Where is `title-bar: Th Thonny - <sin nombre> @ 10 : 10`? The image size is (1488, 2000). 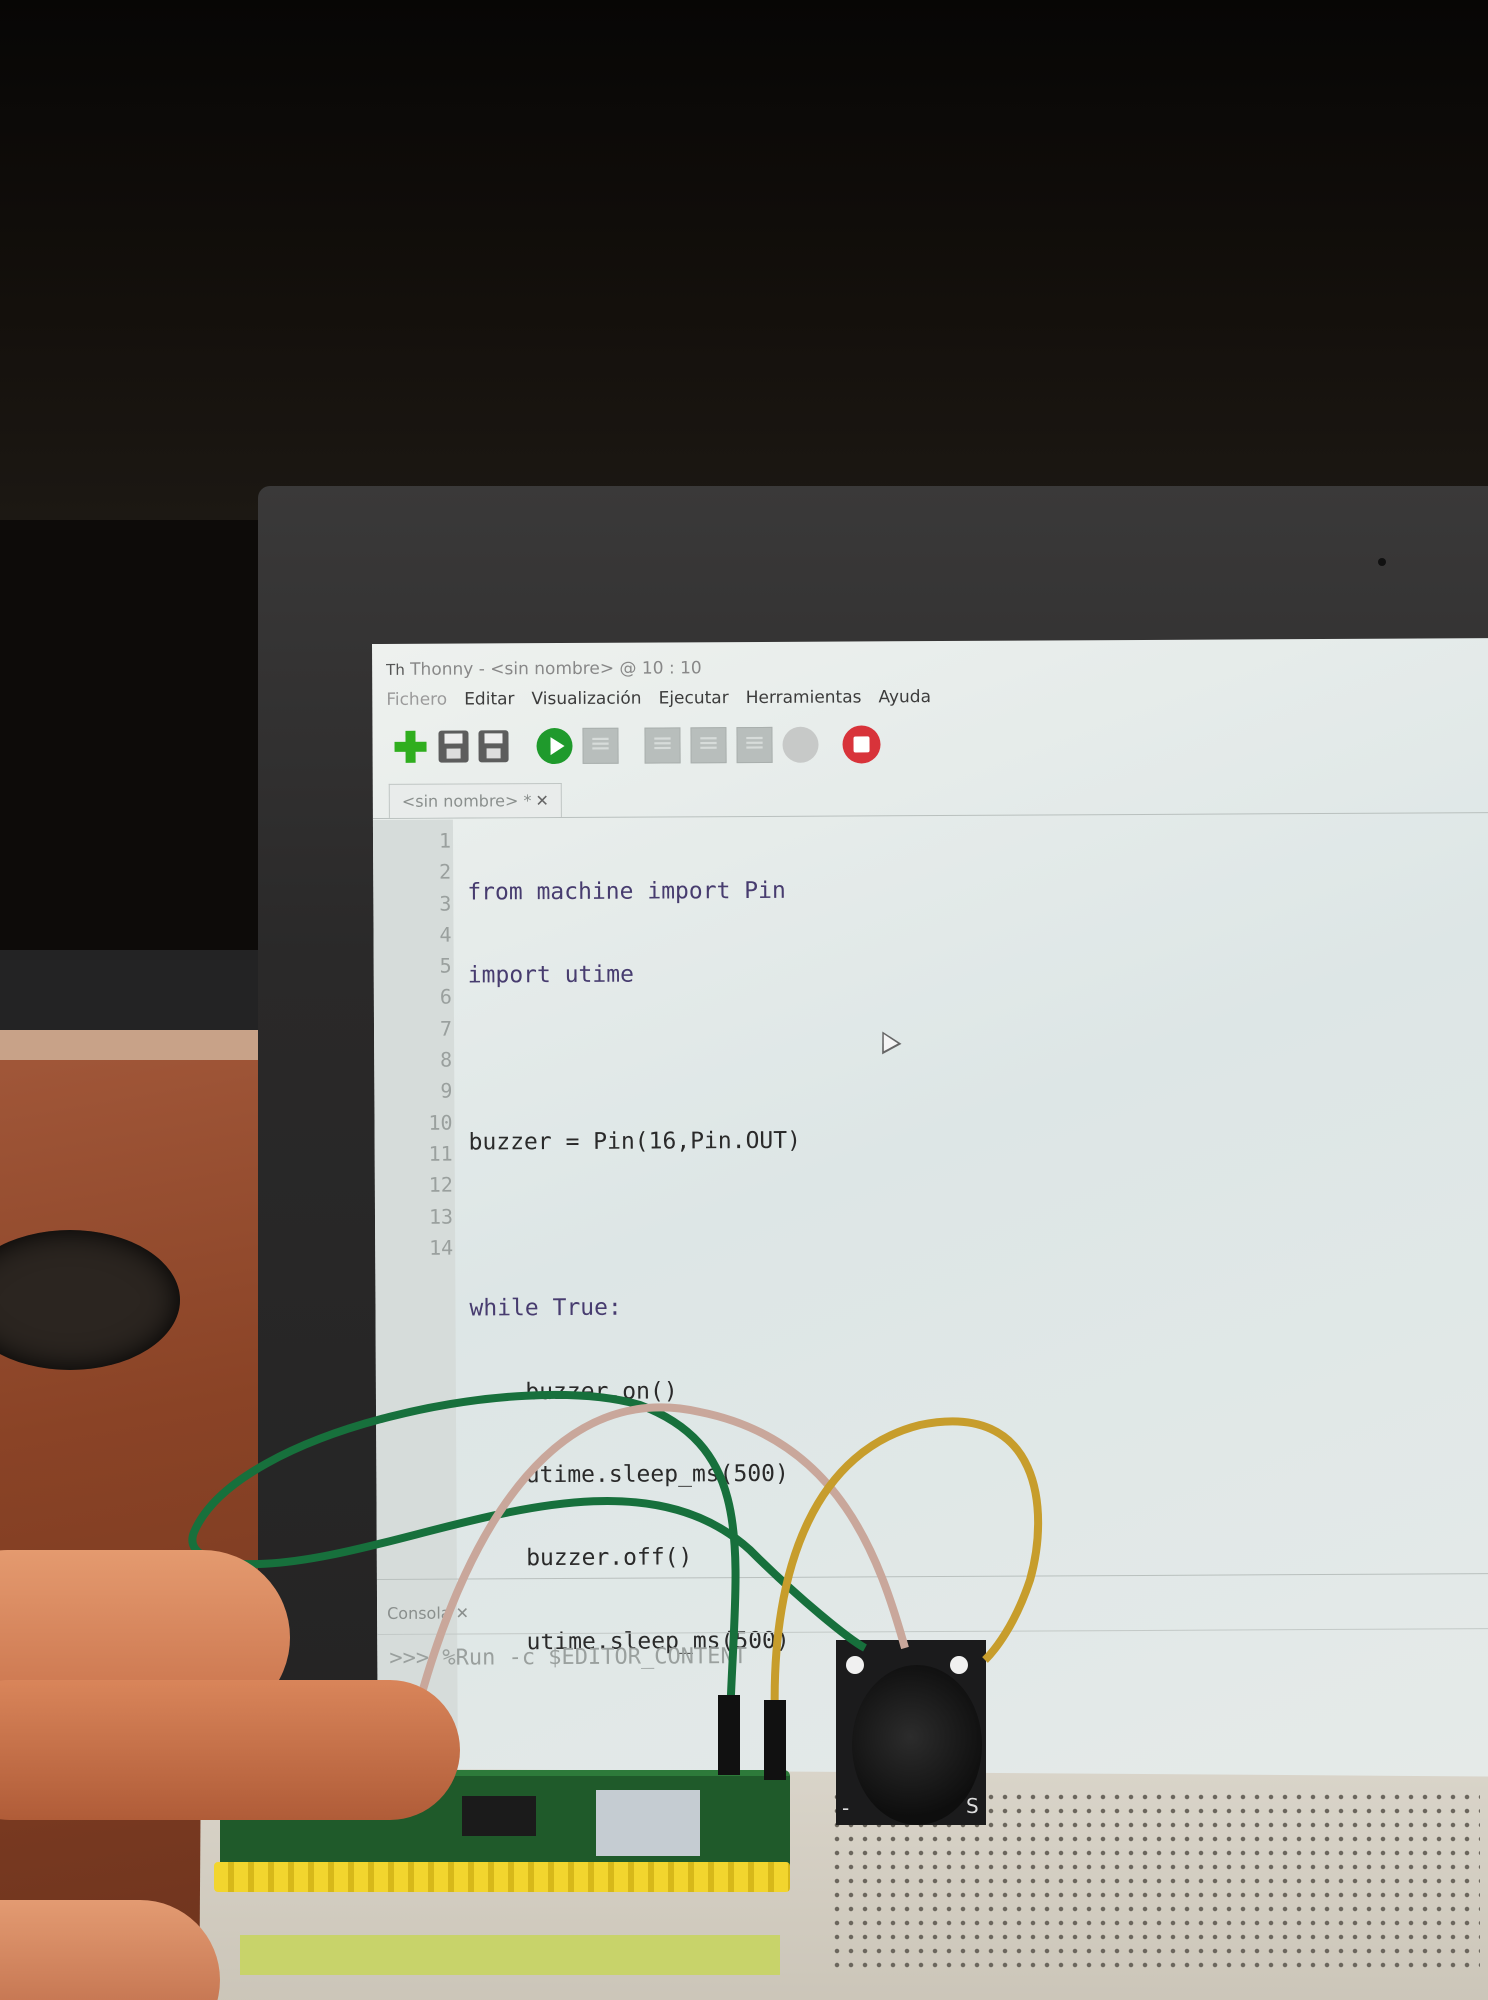 title-bar: Th Thonny - <sin nombre> @ 10 : 10 is located at coordinates (544, 669).